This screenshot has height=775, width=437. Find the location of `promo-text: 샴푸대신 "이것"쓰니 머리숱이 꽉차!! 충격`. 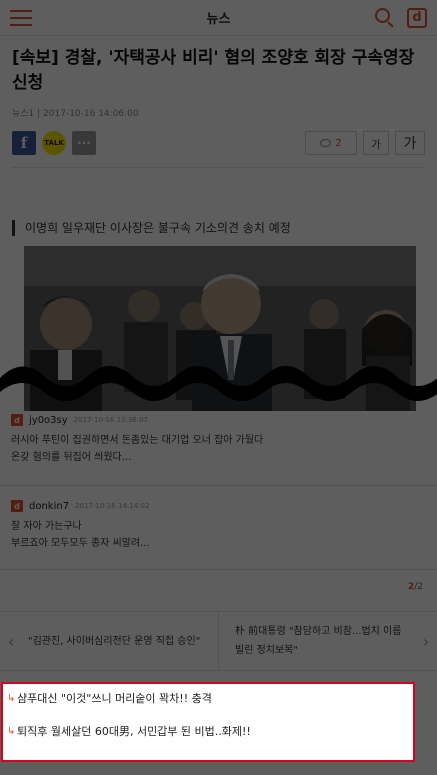

promo-text: 샴푸대신 "이것"쓰니 머리숱이 꽉차!! 충격 is located at coordinates (114, 698).